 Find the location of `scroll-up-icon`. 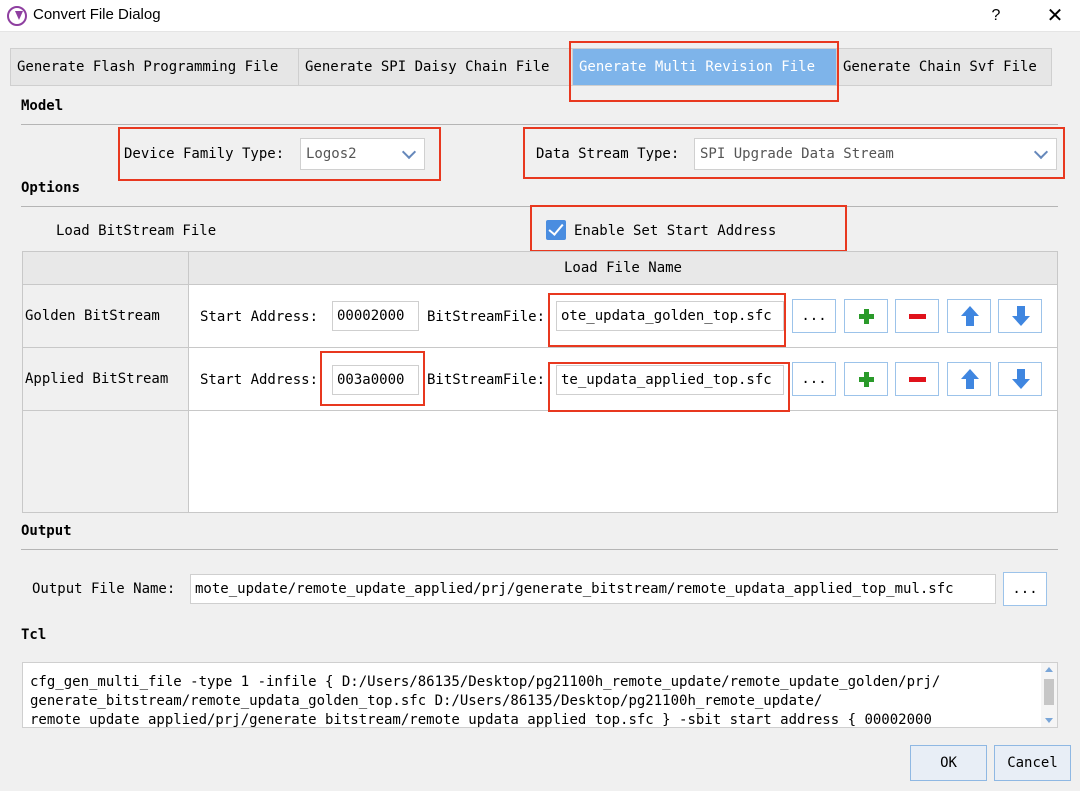

scroll-up-icon is located at coordinates (1049, 669).